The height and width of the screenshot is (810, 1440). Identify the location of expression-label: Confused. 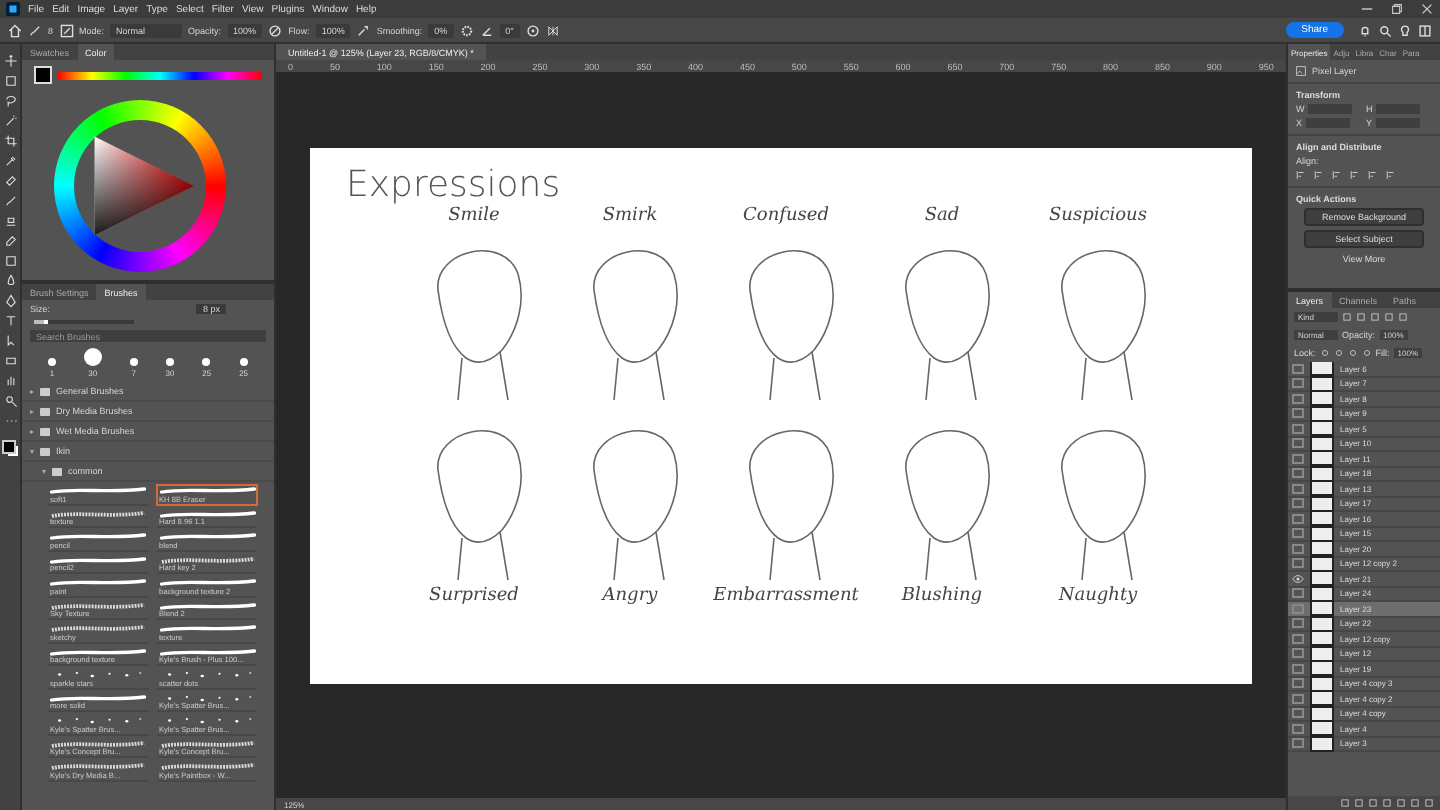
(786, 215).